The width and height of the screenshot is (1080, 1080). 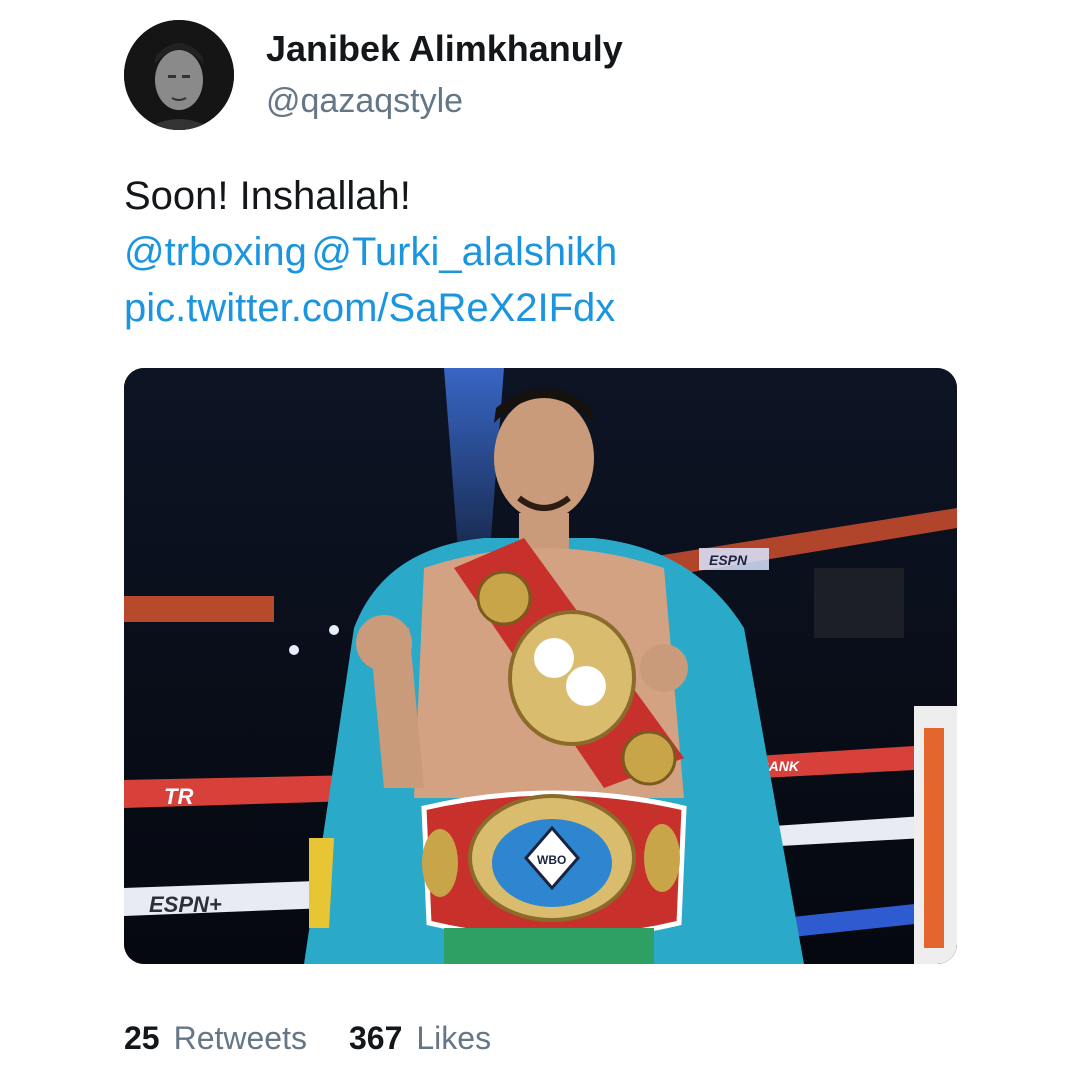 I want to click on tweet-header: Janibek Alimkhanuly @qazaqstyle, so click(x=373, y=75).